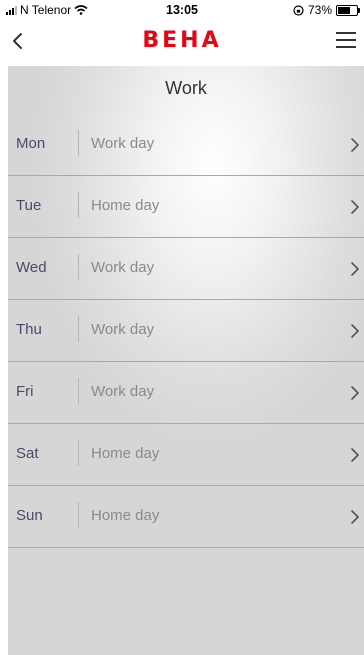  Describe the element at coordinates (186, 88) in the screenshot. I see `page-title: Work` at that location.